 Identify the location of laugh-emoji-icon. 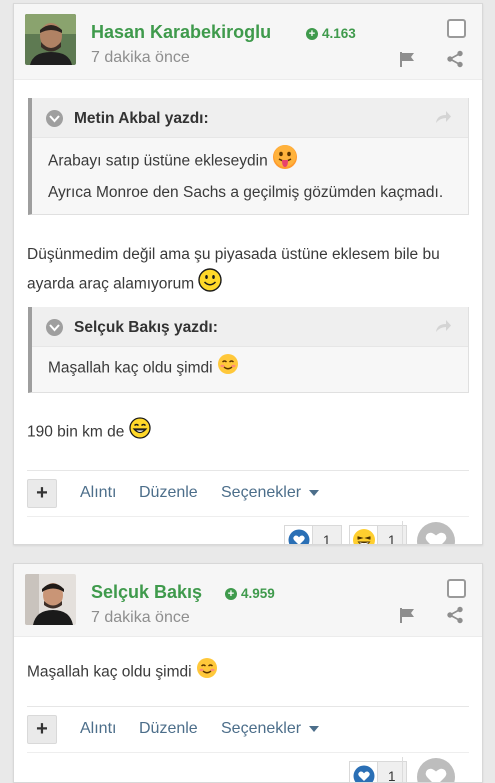
(364, 535).